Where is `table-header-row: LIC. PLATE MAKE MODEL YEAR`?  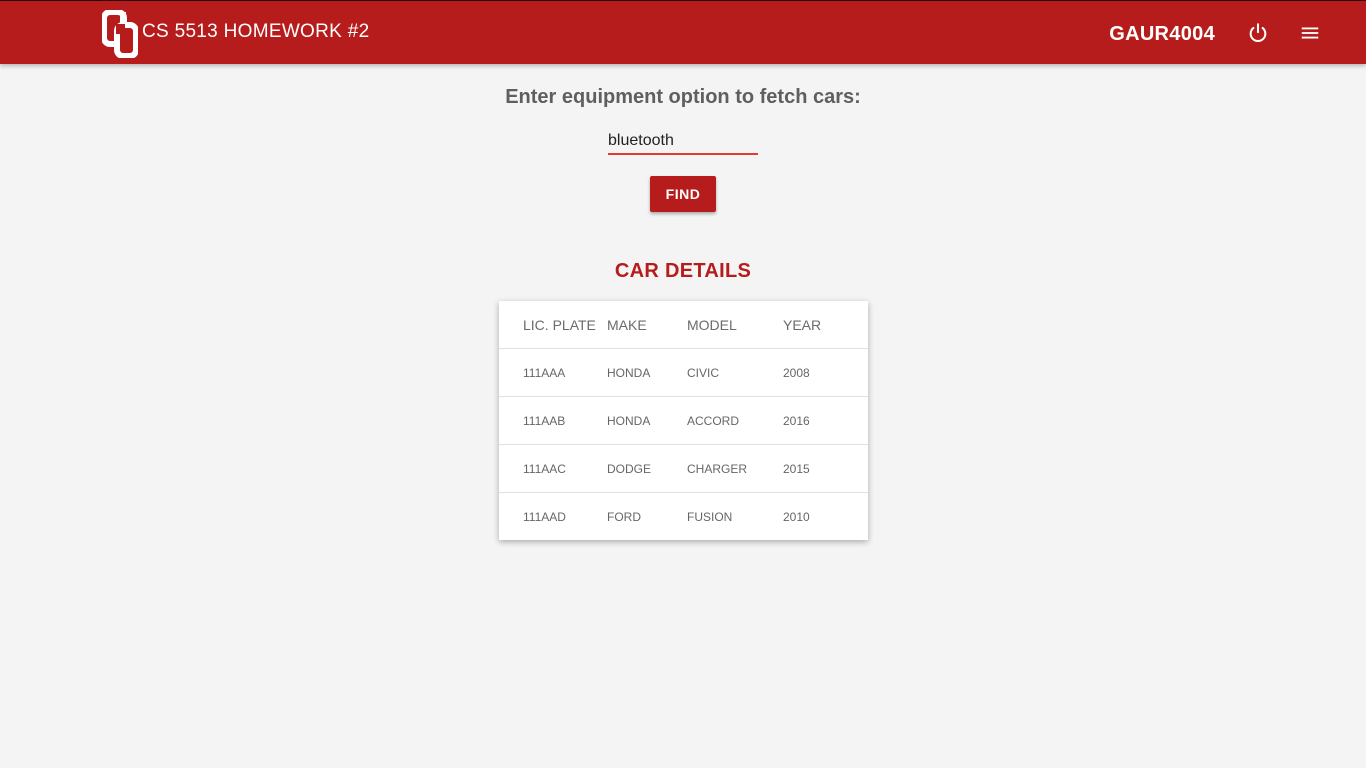
table-header-row: LIC. PLATE MAKE MODEL YEAR is located at coordinates (683, 325).